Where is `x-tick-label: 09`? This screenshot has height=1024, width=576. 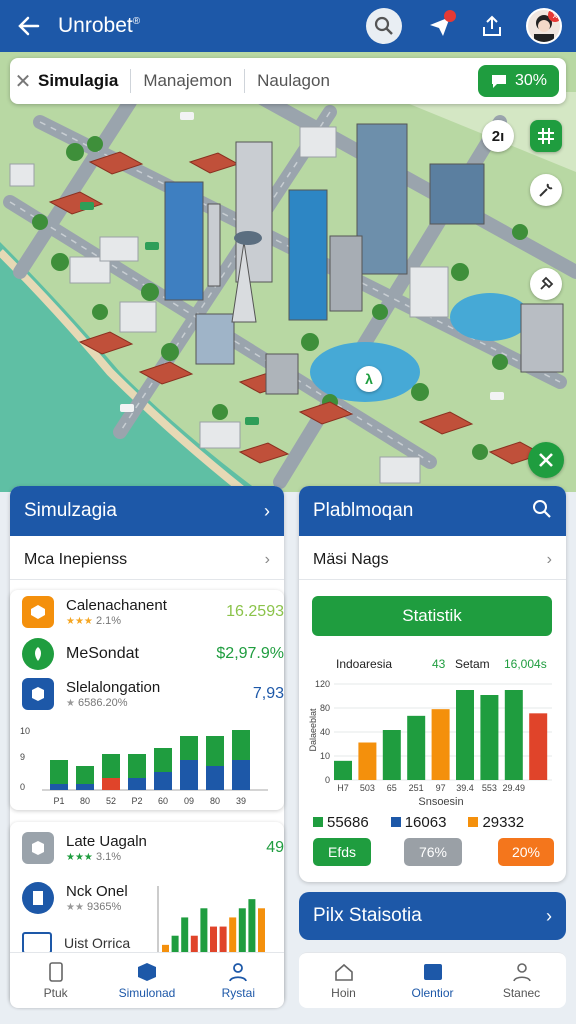 x-tick-label: 09 is located at coordinates (189, 801).